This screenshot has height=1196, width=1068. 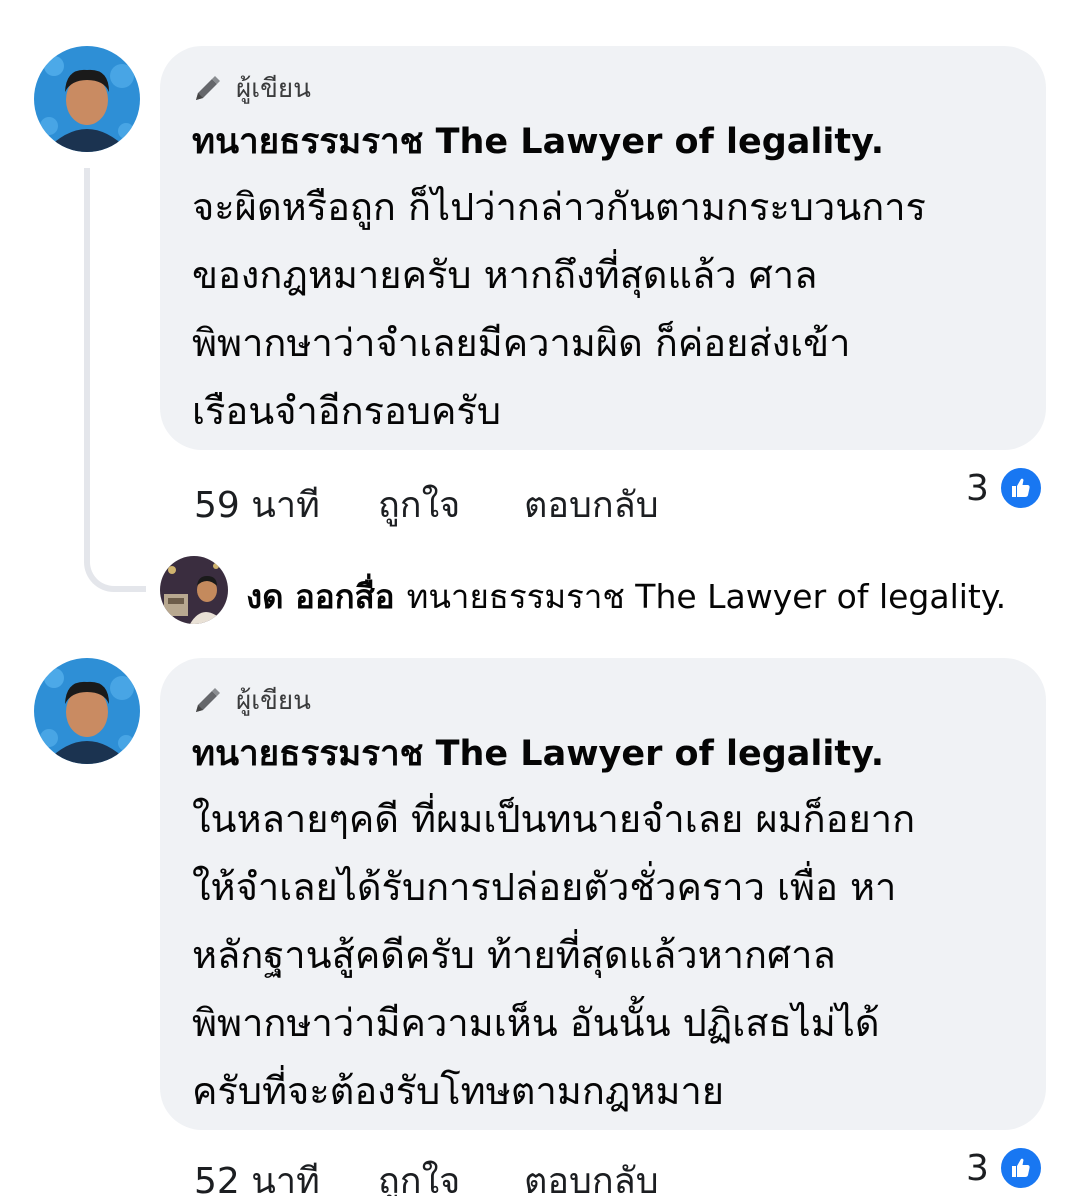 What do you see at coordinates (115, 380) in the screenshot?
I see `thread-connector-line` at bounding box center [115, 380].